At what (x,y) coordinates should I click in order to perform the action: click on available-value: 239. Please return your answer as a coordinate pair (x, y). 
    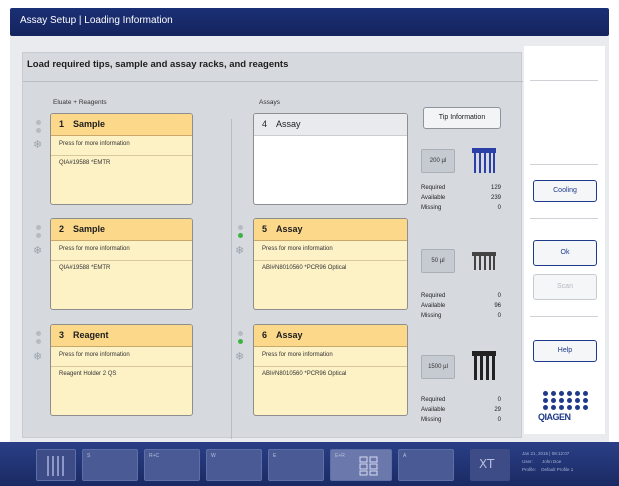
    Looking at the image, I should click on (495, 198).